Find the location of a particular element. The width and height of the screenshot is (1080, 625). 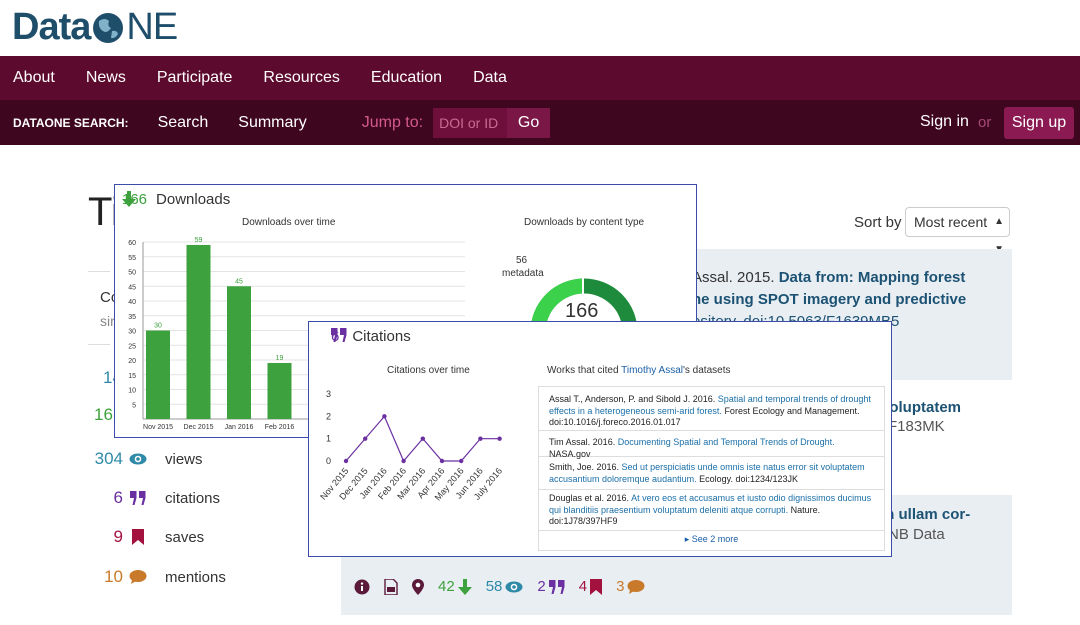

location-pin-icon is located at coordinates (418, 586).